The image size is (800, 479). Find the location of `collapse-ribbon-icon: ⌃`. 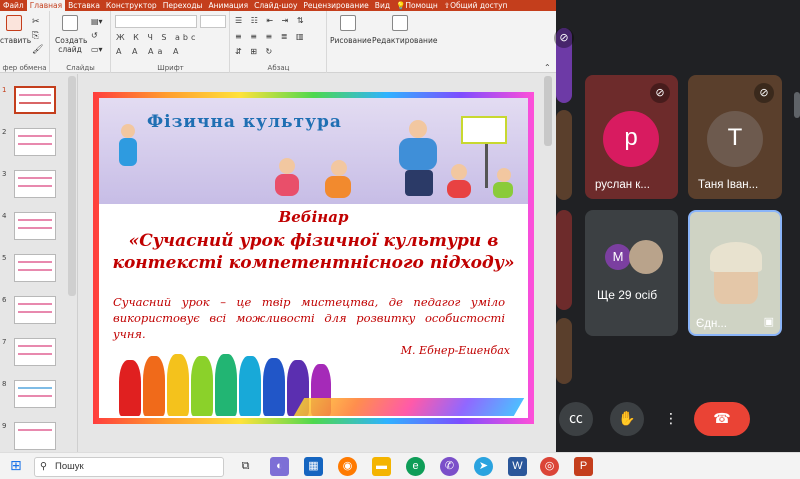

collapse-ribbon-icon: ⌃ is located at coordinates (547, 67).